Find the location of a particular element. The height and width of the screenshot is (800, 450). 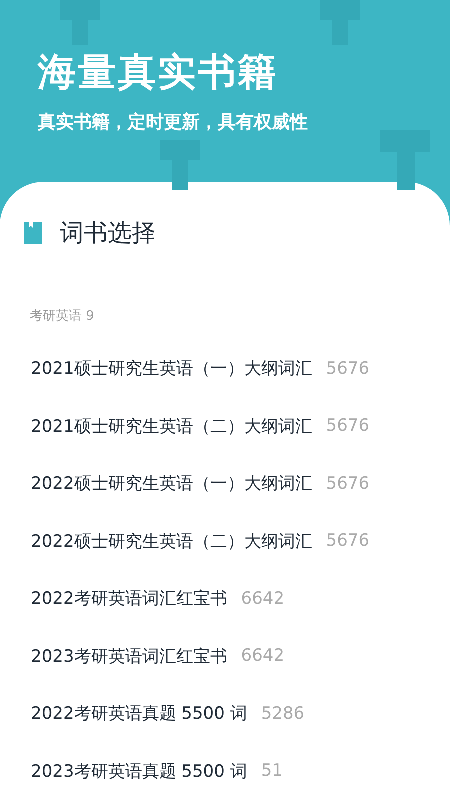

book-title: 2023考研英语词汇红宝书 is located at coordinates (129, 656).